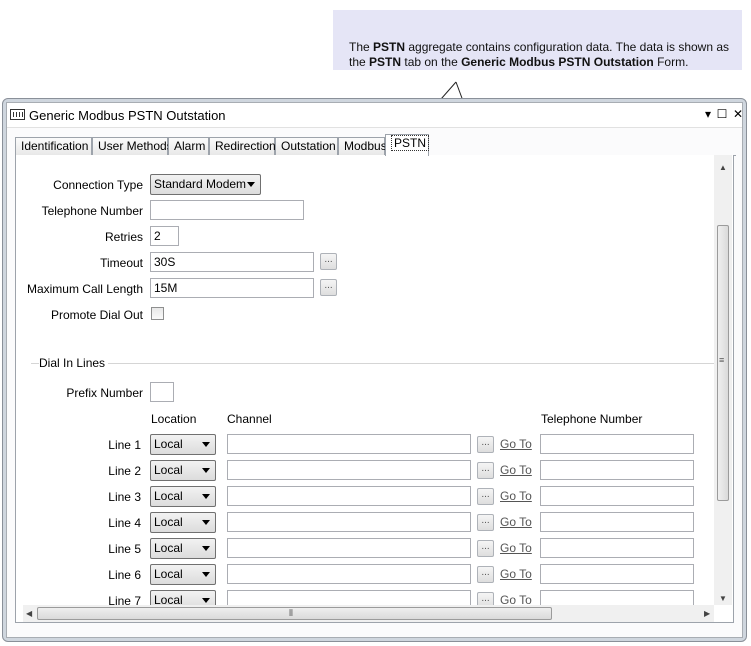 This screenshot has height=646, width=751. Describe the element at coordinates (104, 393) in the screenshot. I see `prefix-number-label: Prefix Number` at that location.